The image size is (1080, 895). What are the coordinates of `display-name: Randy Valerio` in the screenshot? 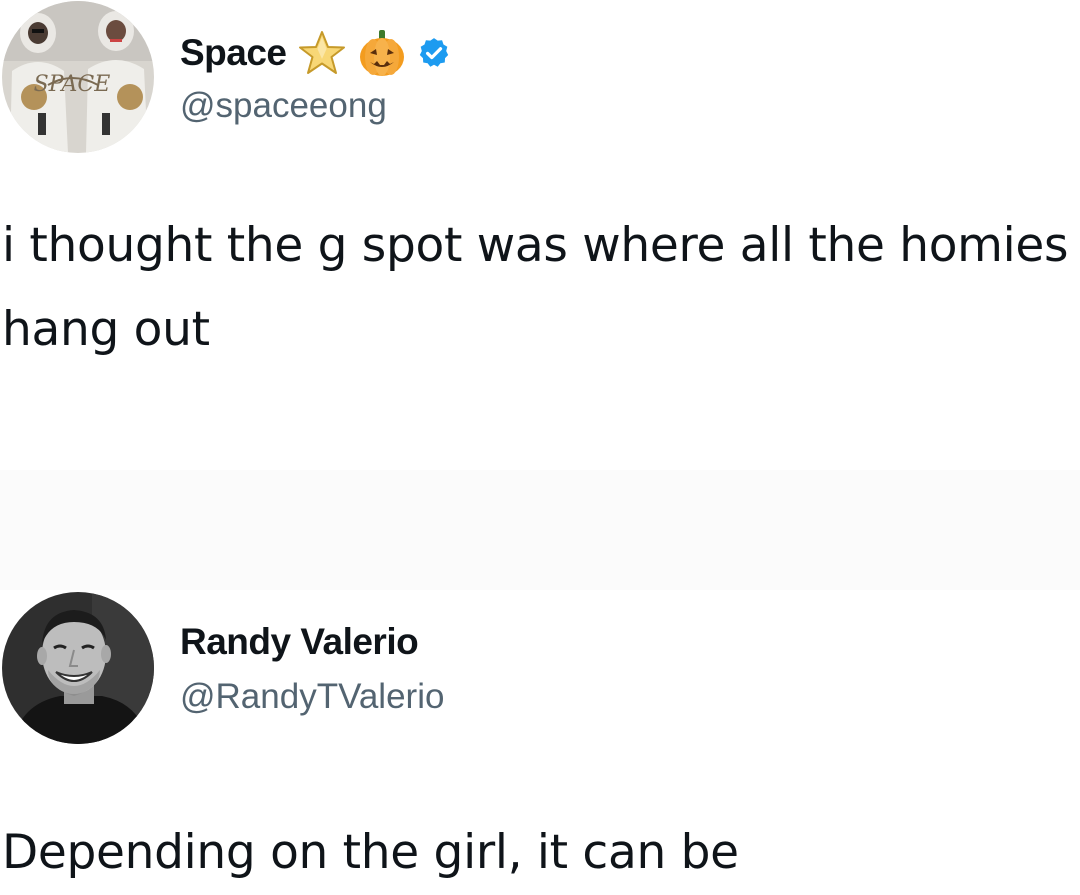 It's located at (299, 642).